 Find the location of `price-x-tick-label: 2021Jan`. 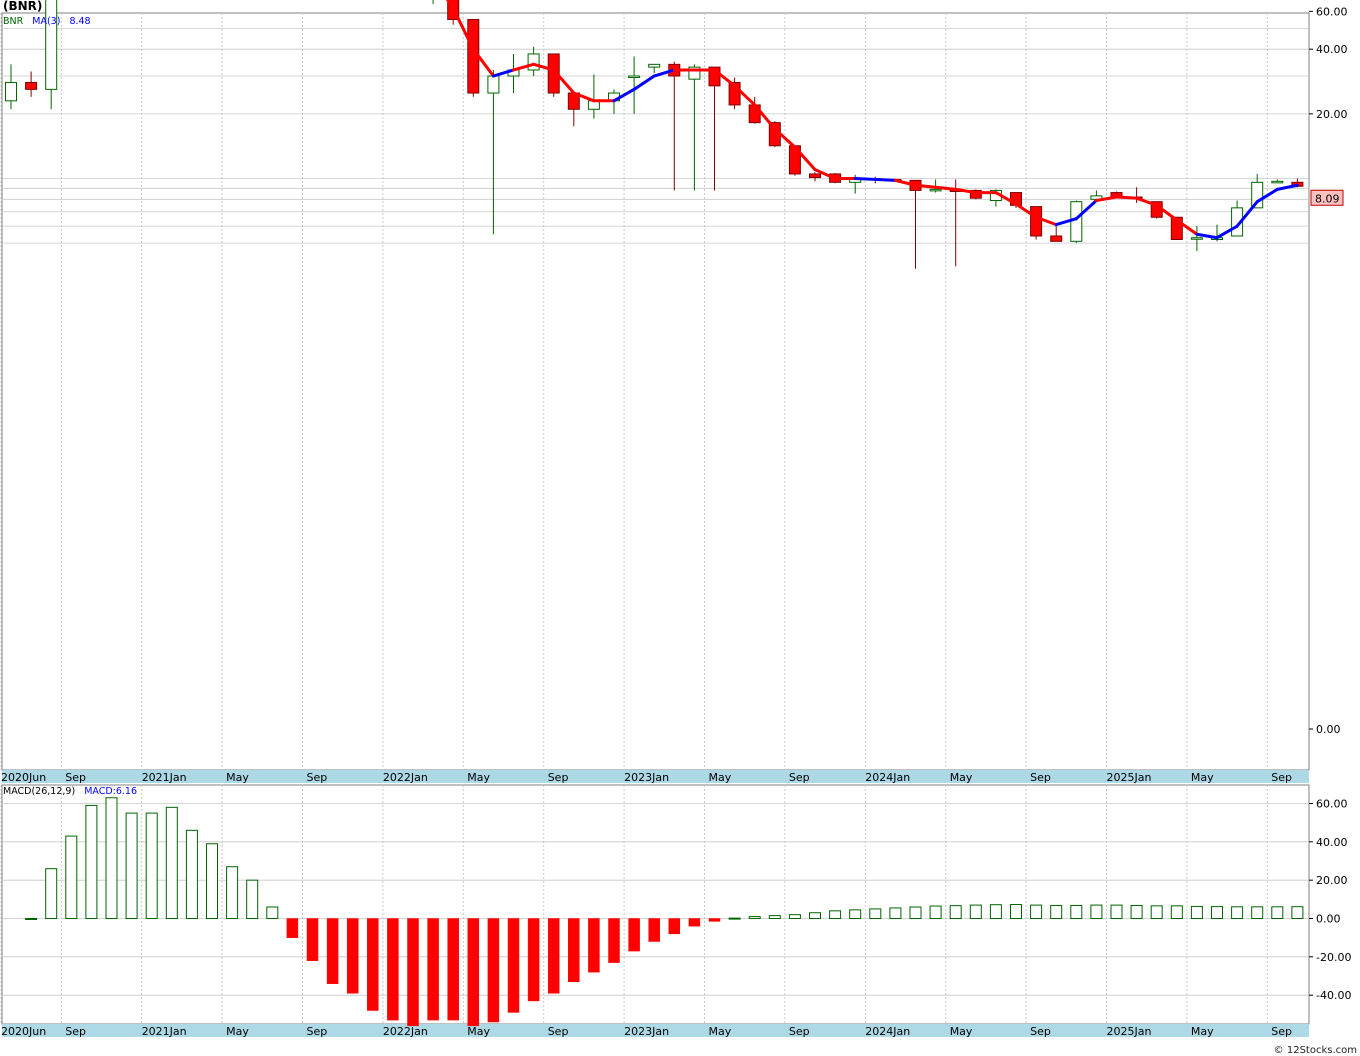

price-x-tick-label: 2021Jan is located at coordinates (164, 777).